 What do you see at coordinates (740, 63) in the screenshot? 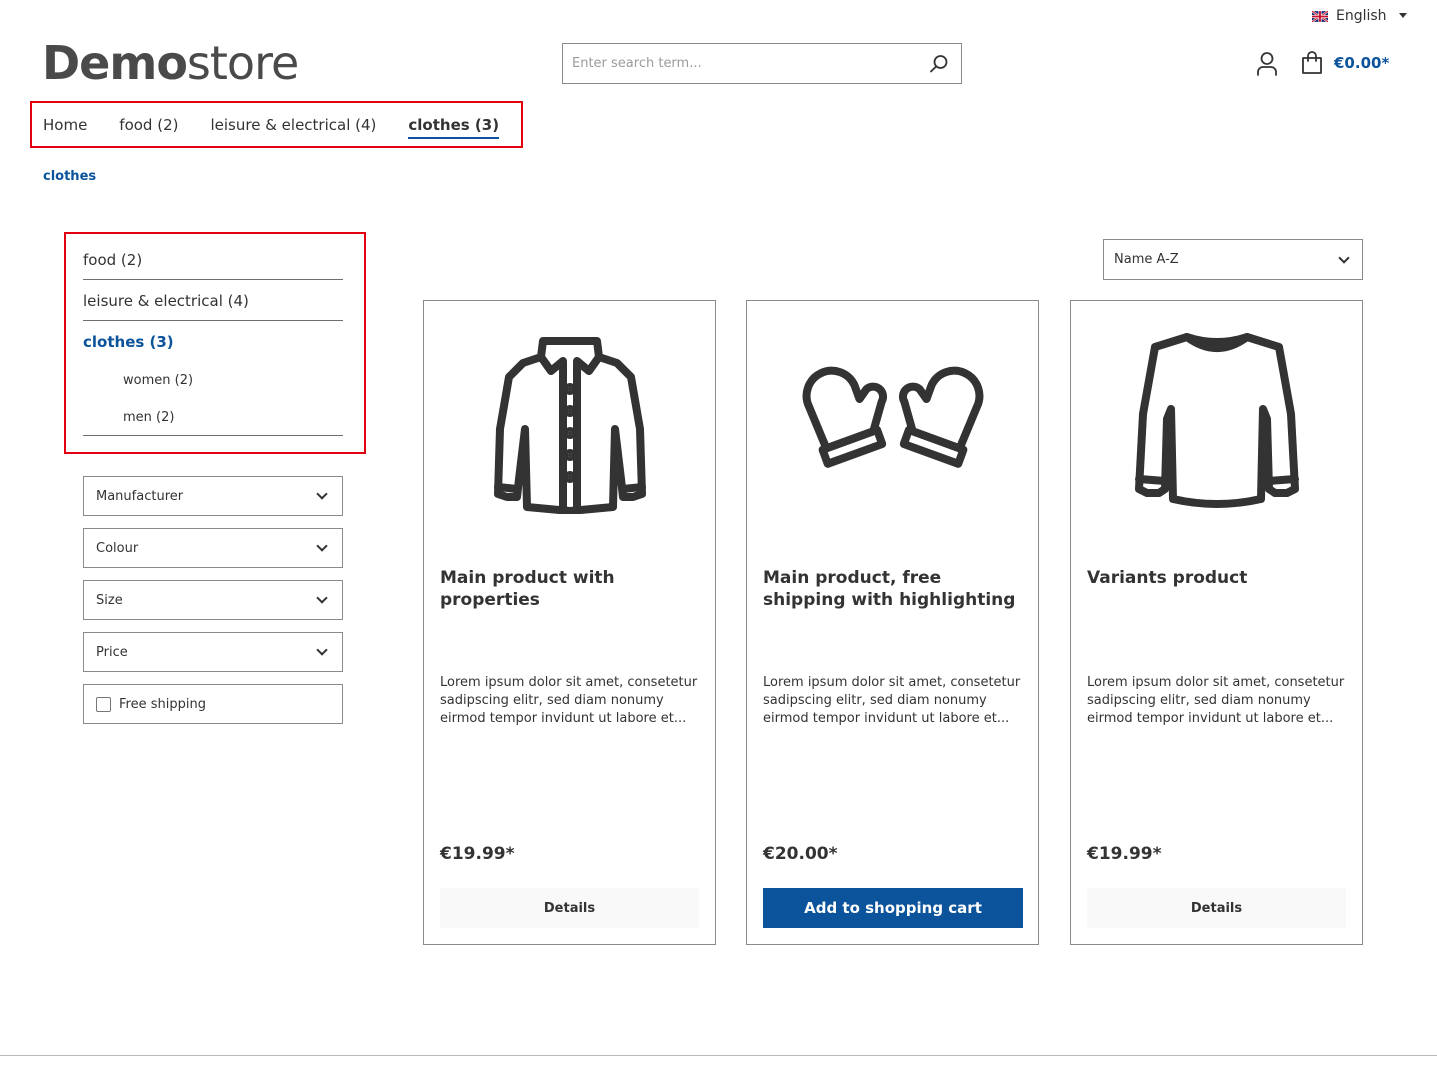
I see `search-input` at bounding box center [740, 63].